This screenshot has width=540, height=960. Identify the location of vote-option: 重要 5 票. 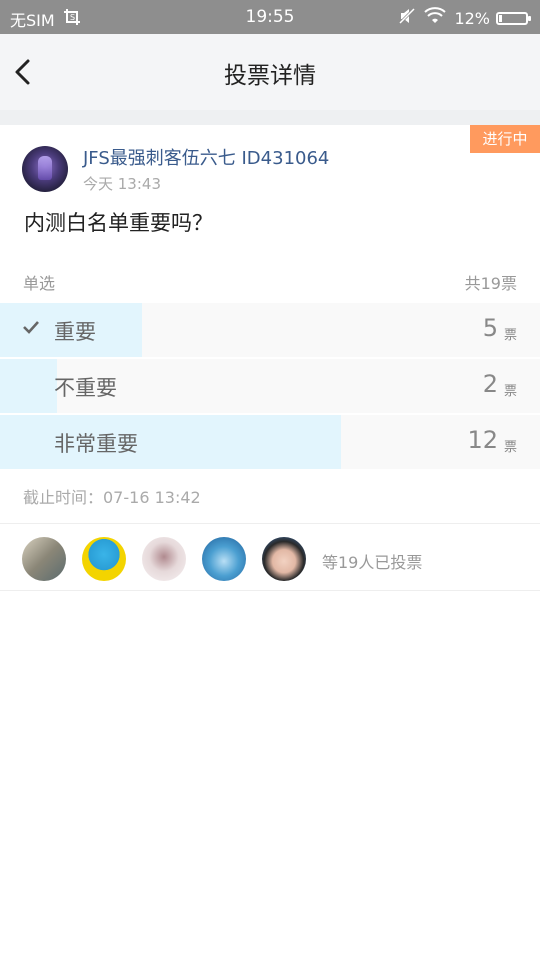
(270, 330).